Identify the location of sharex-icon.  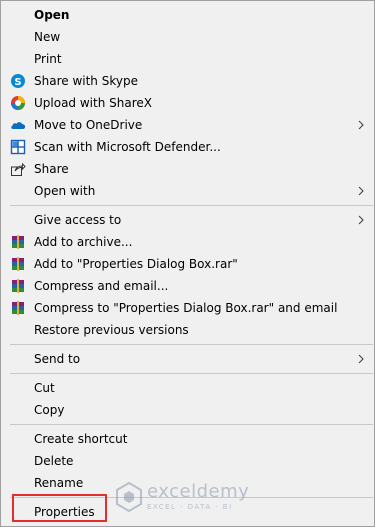
(18, 103).